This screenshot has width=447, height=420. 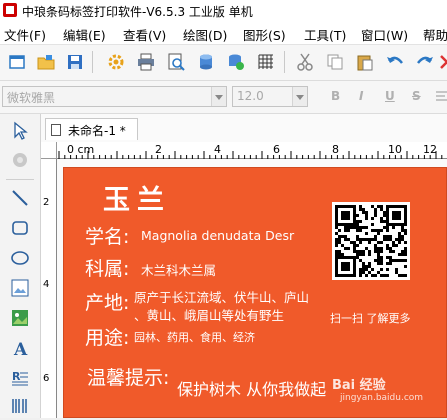 What do you see at coordinates (20, 160) in the screenshot?
I see `pan-icon` at bounding box center [20, 160].